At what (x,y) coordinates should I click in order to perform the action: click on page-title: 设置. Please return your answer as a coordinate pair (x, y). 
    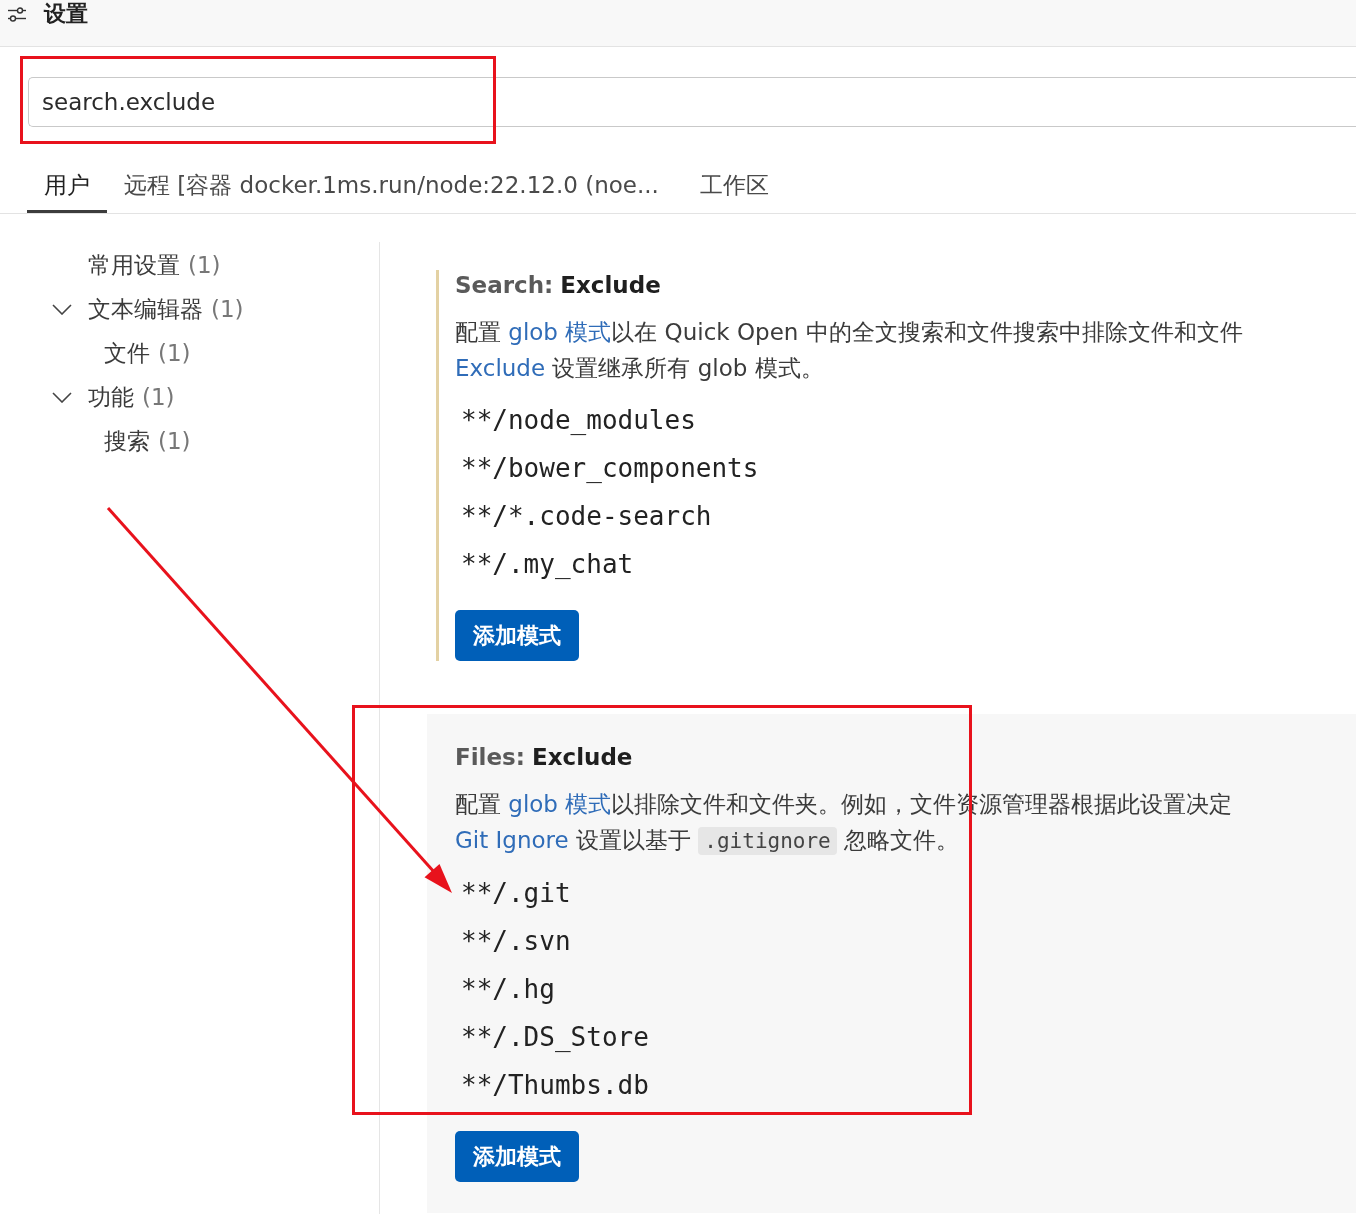
    Looking at the image, I should click on (66, 14).